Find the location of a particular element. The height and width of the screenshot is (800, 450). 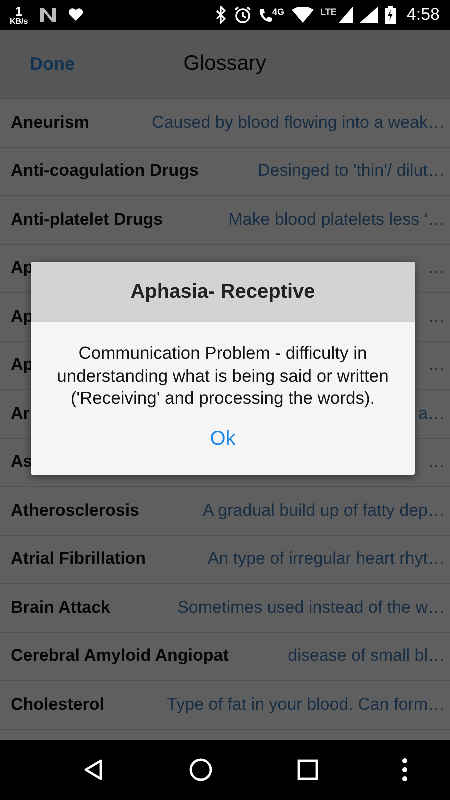

recents-icon is located at coordinates (307, 770).